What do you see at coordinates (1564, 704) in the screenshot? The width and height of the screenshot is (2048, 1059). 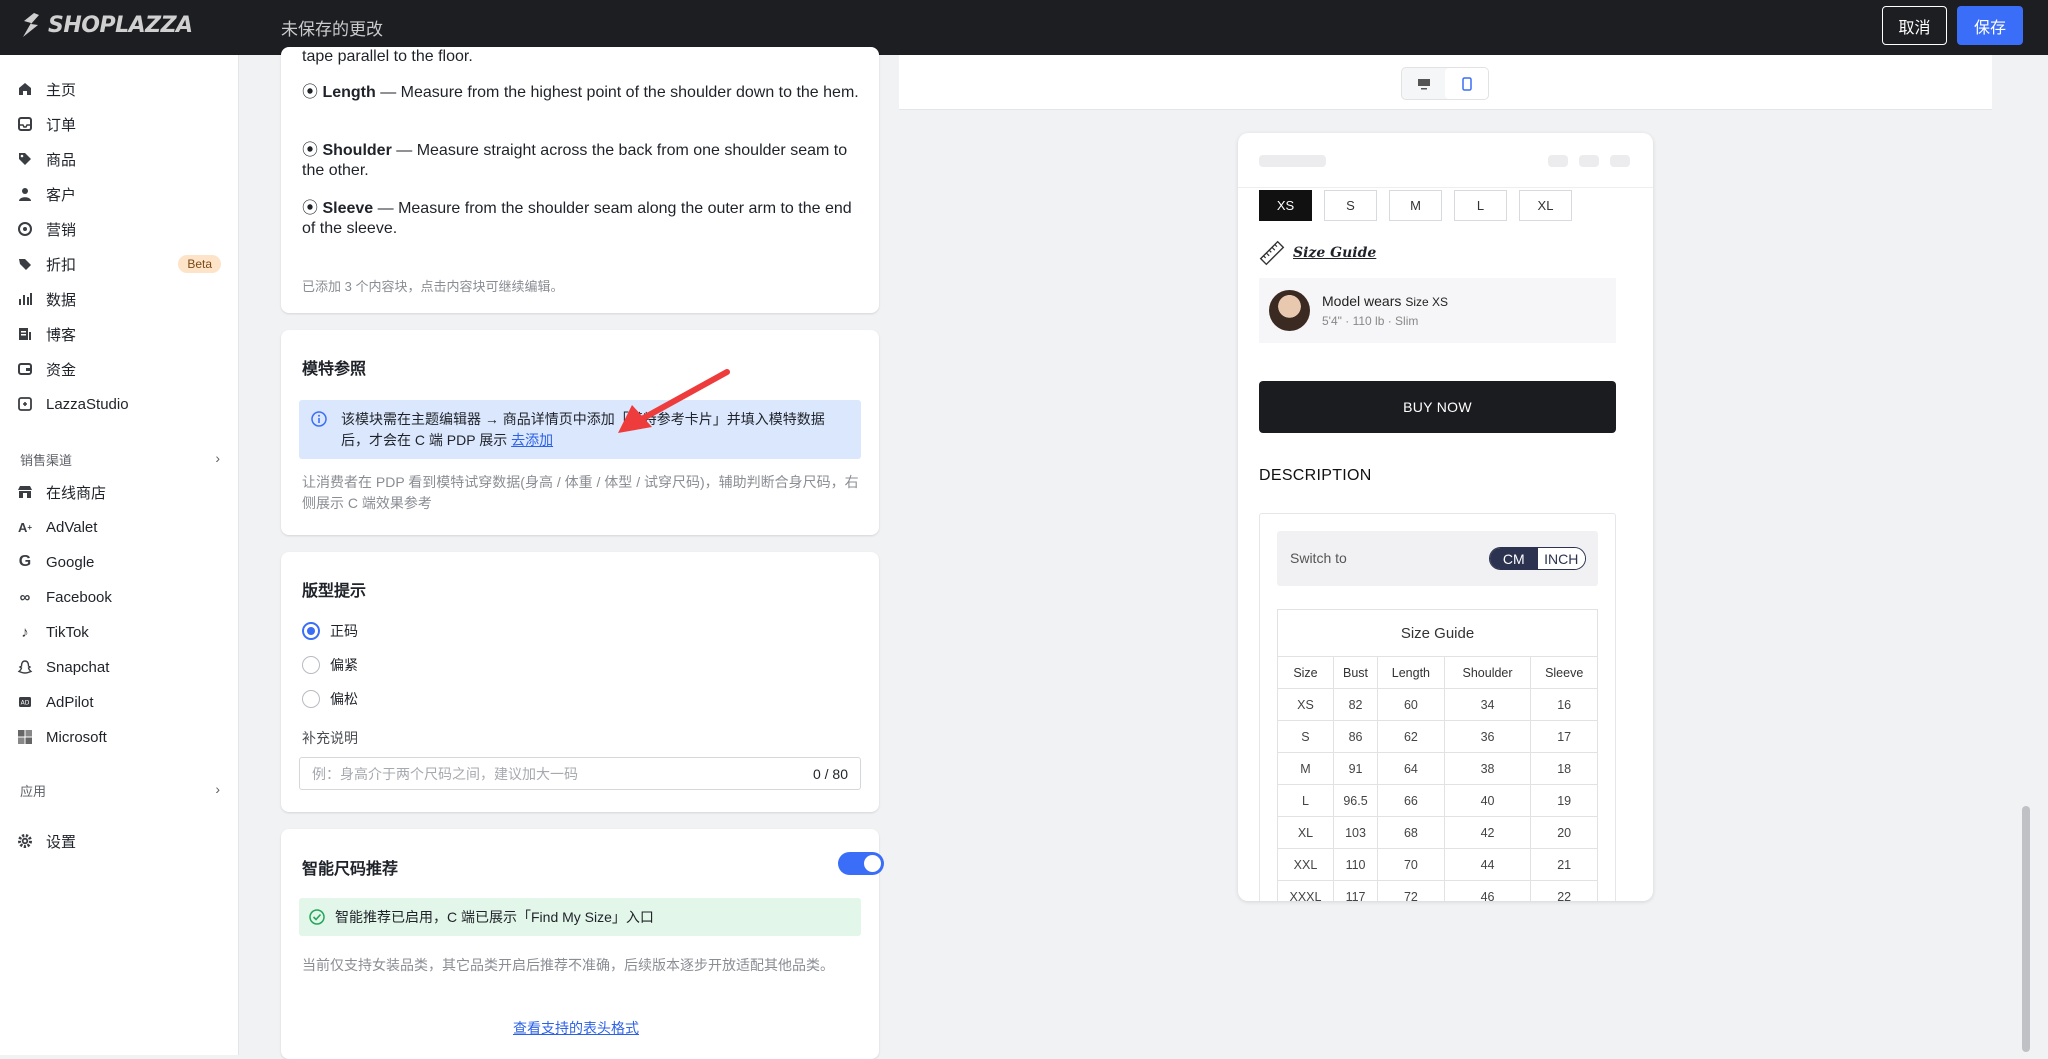 I see `table-cell: 16` at bounding box center [1564, 704].